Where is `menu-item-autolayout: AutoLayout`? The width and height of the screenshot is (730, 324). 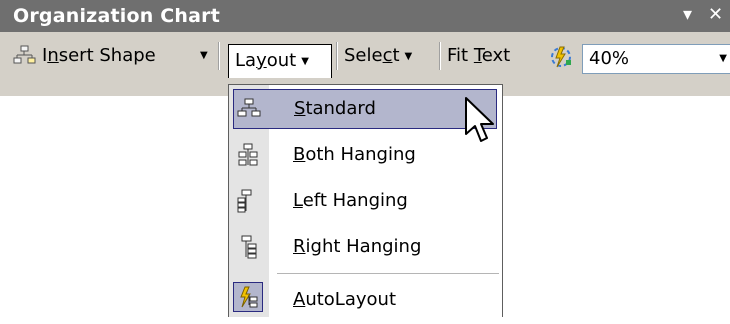
menu-item-autolayout: AutoLayout is located at coordinates (365, 301).